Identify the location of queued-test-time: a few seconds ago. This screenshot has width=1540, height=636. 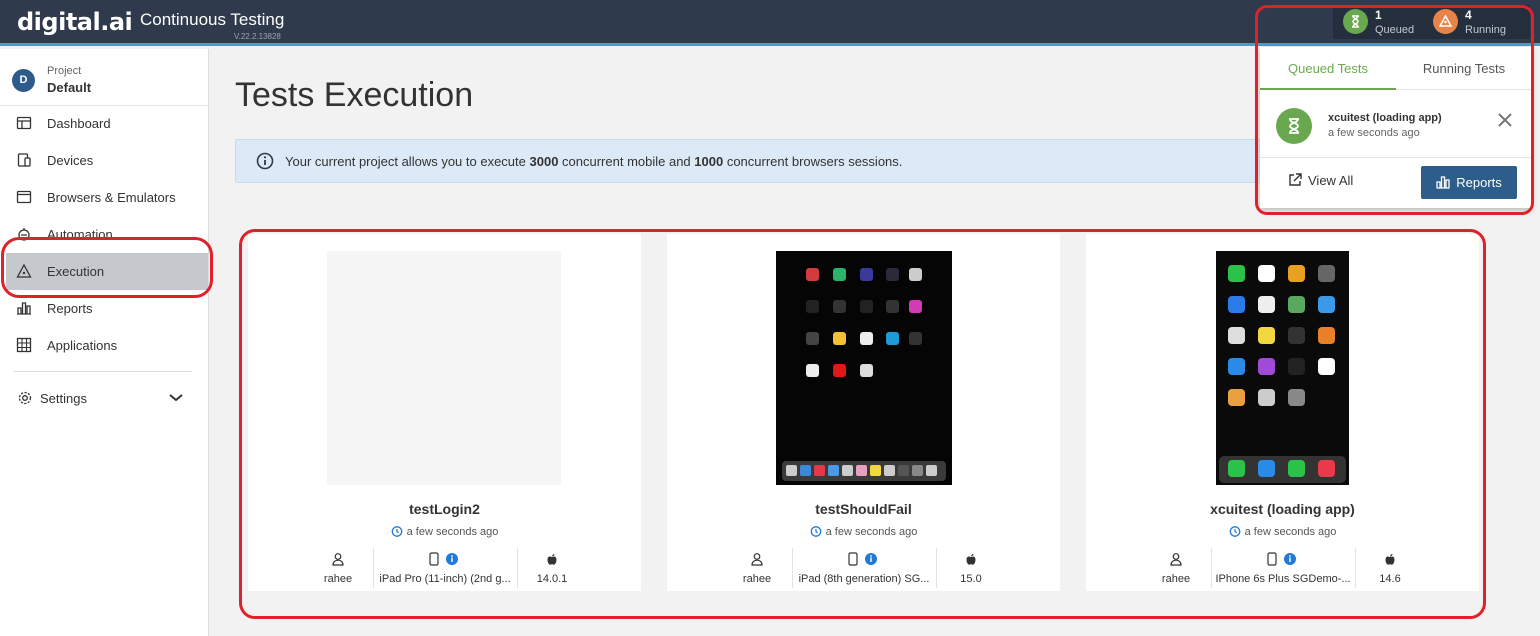
(1374, 133).